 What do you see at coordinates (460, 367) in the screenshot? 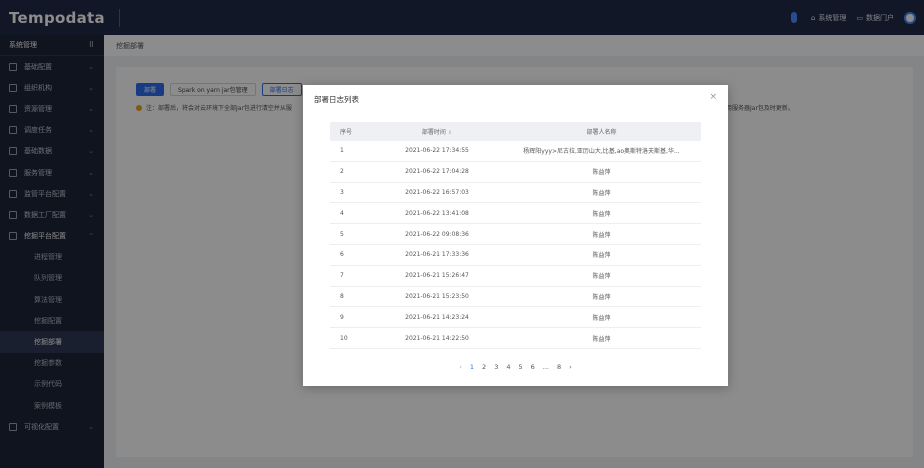
I see `prev-page-button: ‹` at bounding box center [460, 367].